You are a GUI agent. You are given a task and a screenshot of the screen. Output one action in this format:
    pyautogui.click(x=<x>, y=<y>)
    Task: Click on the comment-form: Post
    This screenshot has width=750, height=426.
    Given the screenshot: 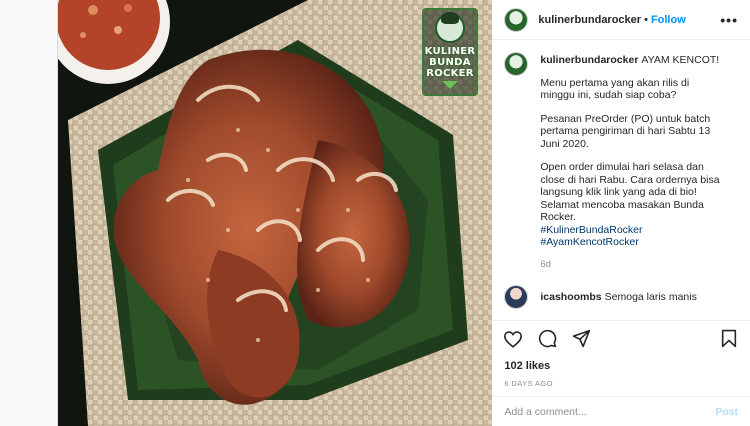 What is the action you would take?
    pyautogui.click(x=621, y=411)
    